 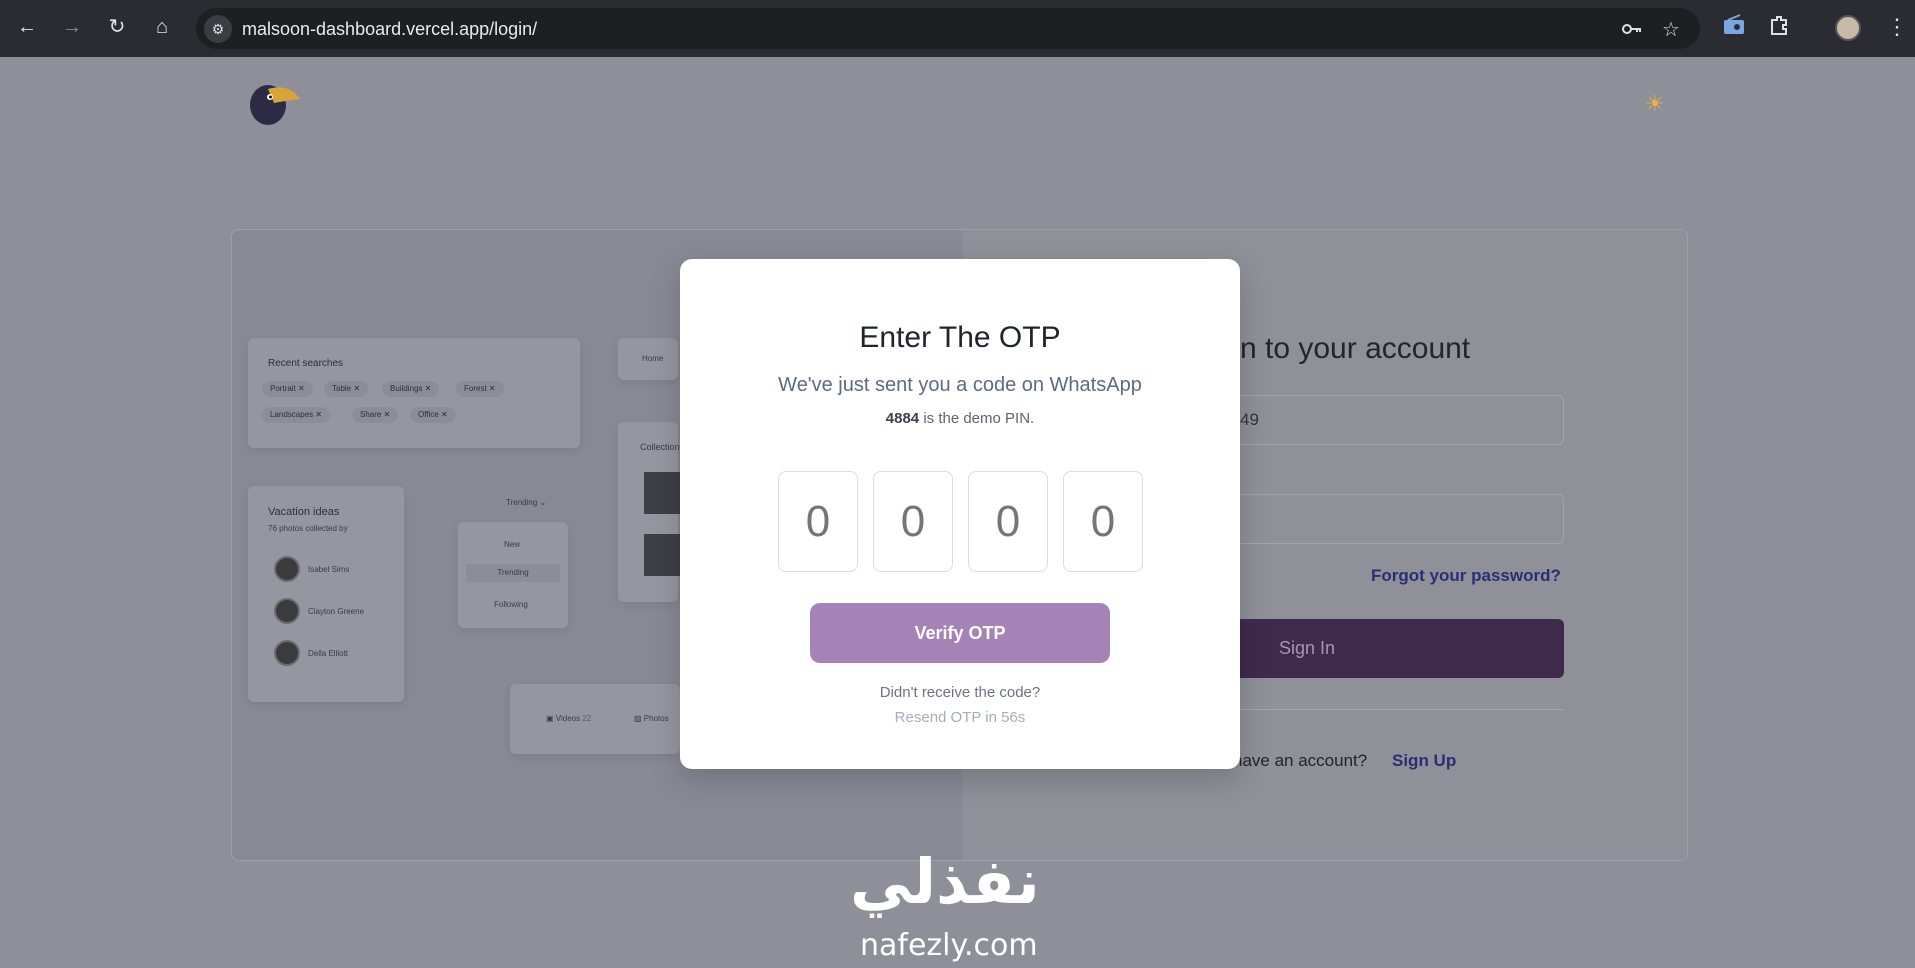 I want to click on address-bar: ⚙ malsoon-dashboard.vercel.app/login/ ☆, so click(x=948, y=28).